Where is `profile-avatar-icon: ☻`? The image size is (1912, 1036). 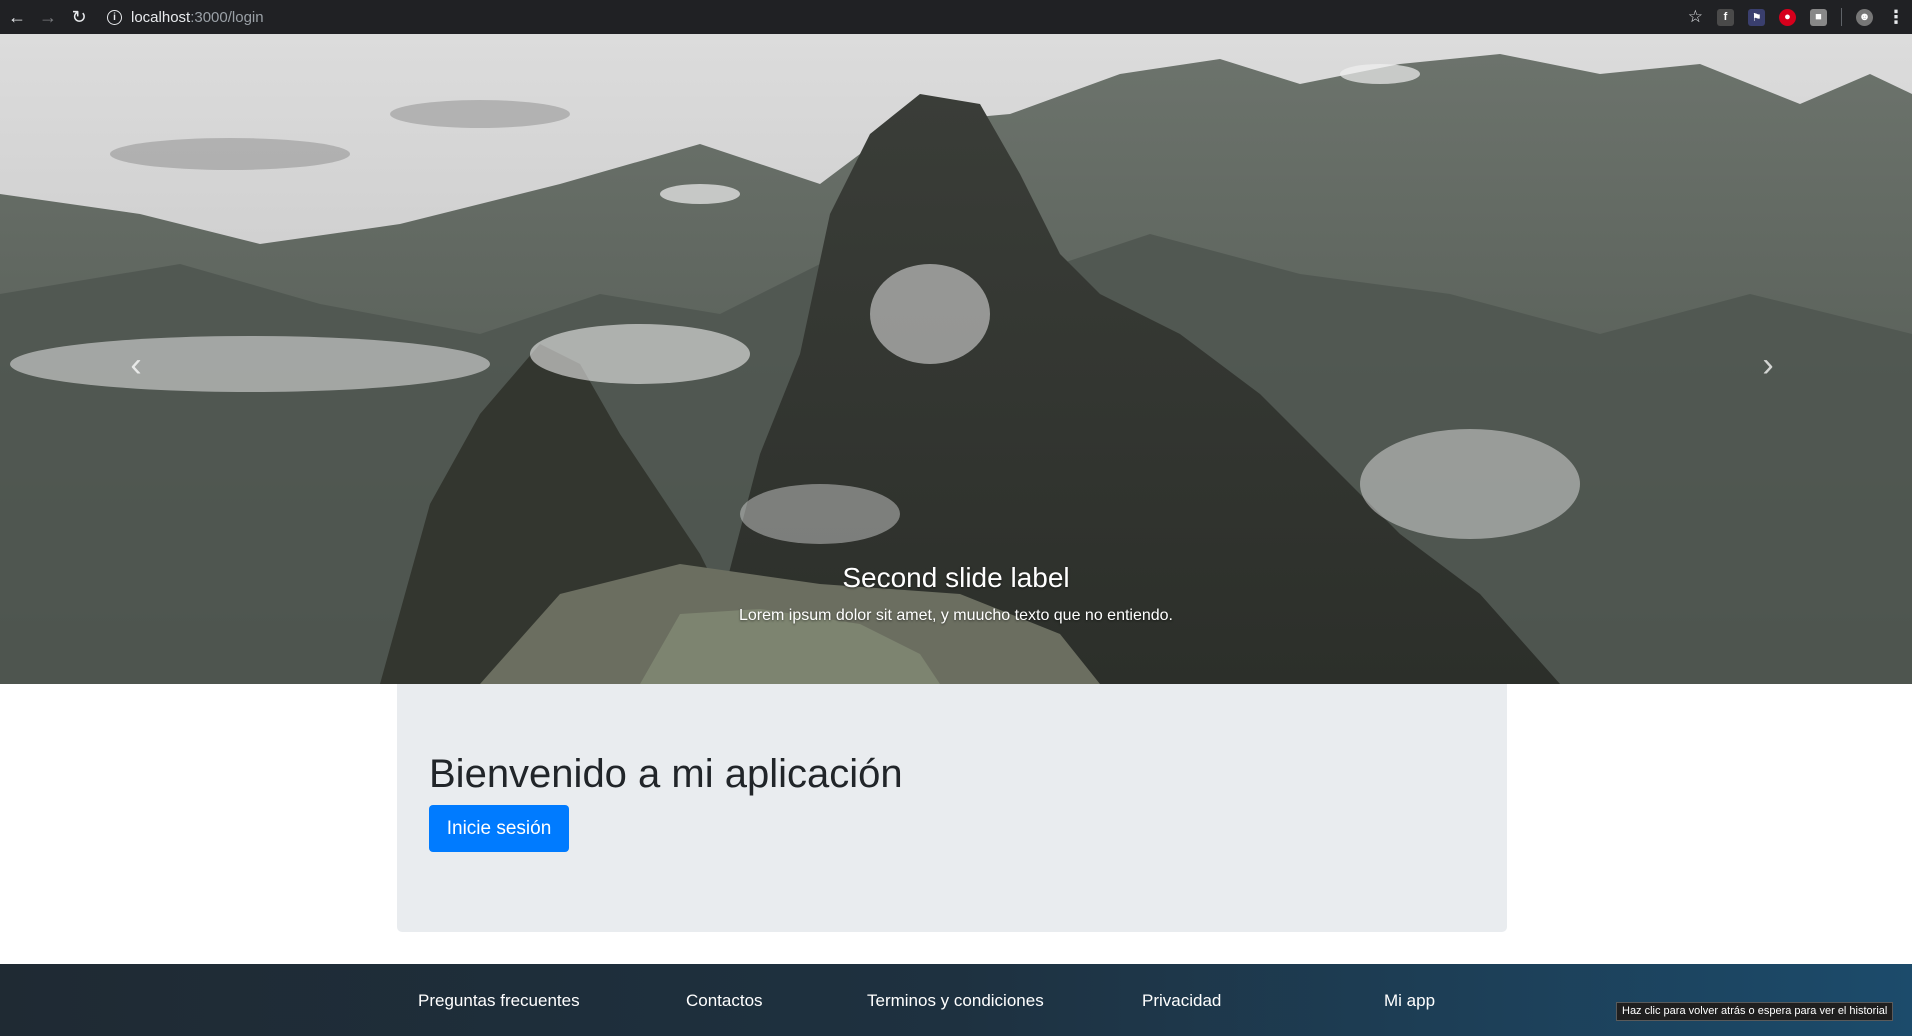
profile-avatar-icon: ☻ is located at coordinates (1864, 17).